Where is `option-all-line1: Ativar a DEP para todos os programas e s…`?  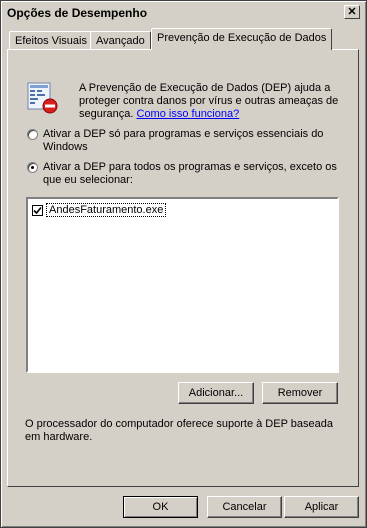
option-all-line1: Ativar a DEP para todos os programas e s… is located at coordinates (190, 167).